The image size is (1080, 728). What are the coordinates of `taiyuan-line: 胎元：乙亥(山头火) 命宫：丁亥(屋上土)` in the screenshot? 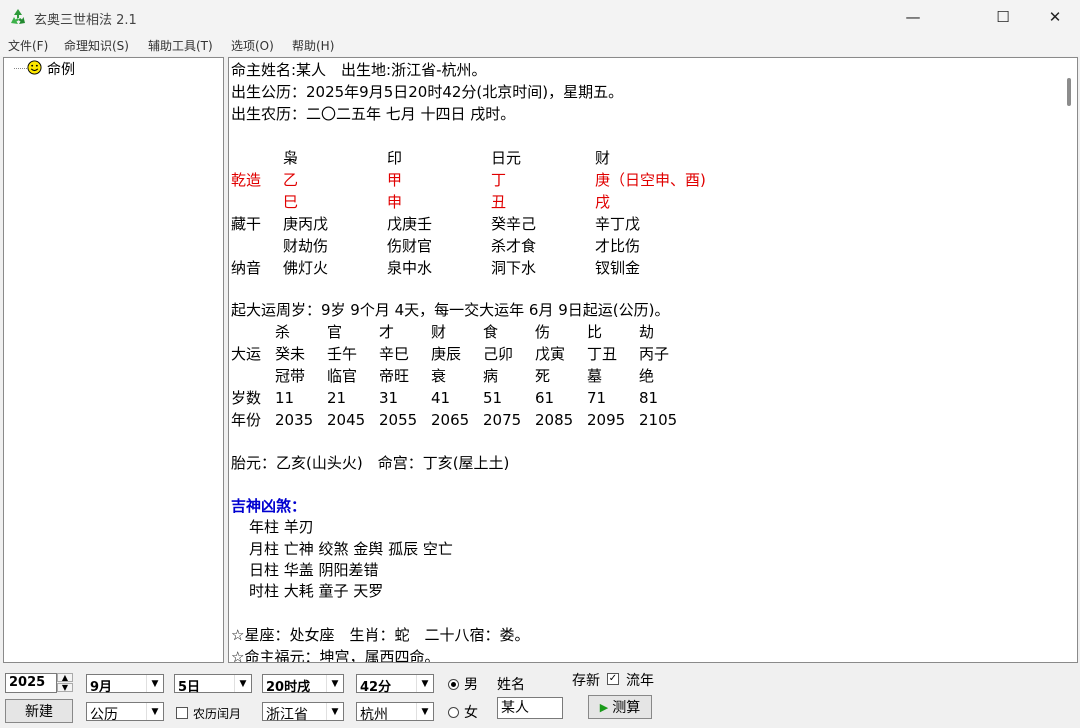 It's located at (370, 463).